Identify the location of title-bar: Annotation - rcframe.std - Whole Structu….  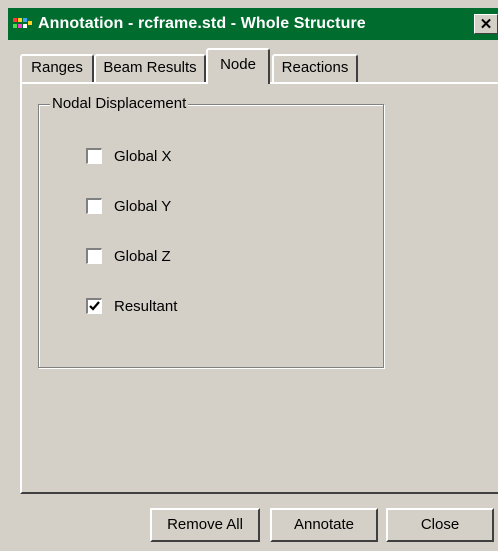
(253, 24).